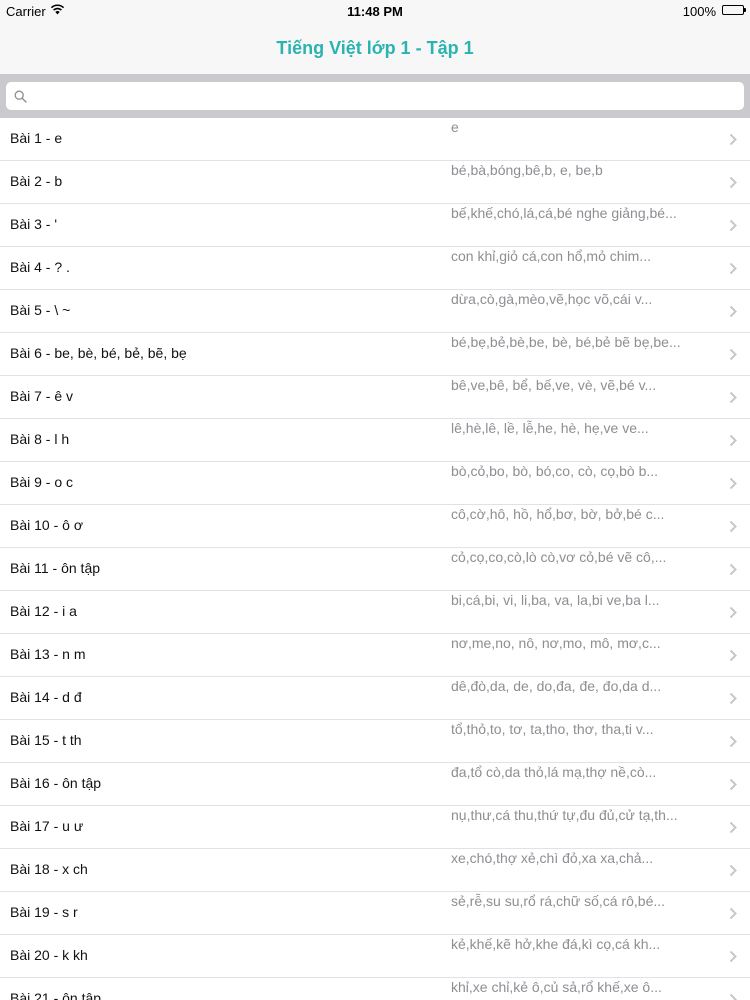  Describe the element at coordinates (734, 10) in the screenshot. I see `battery-icon` at that location.